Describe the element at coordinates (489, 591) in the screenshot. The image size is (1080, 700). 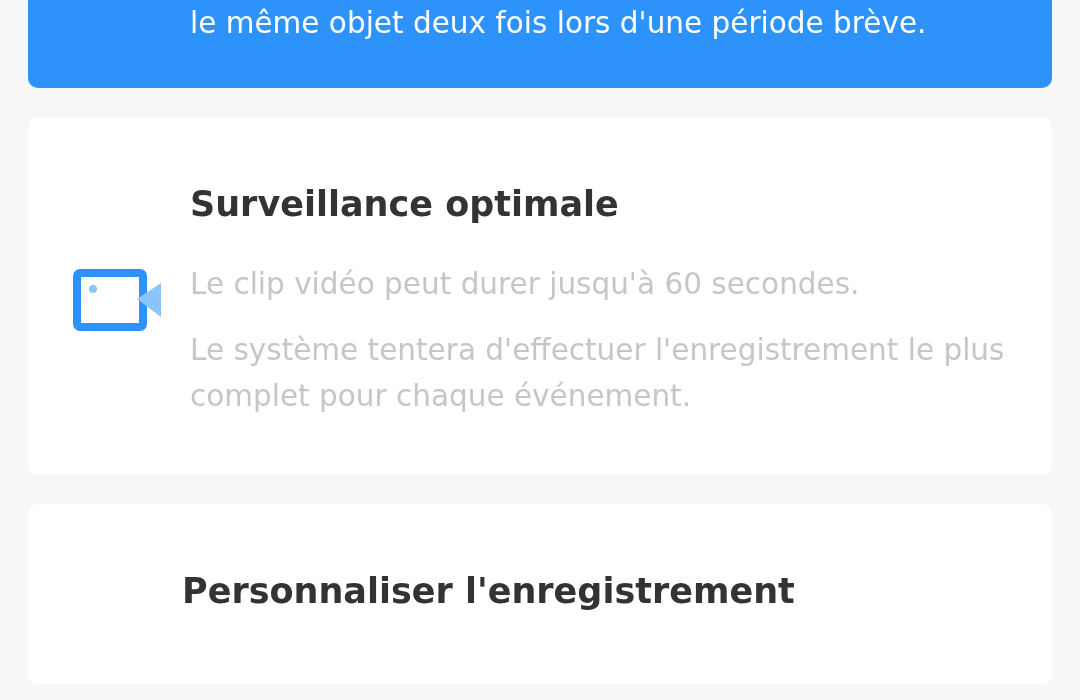
I see `option-title: Personnaliser l'enregistrement` at that location.